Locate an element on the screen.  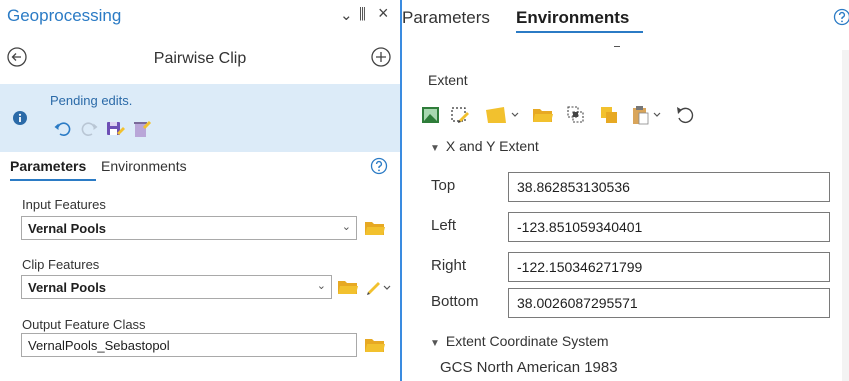
add-icon is located at coordinates (381, 57).